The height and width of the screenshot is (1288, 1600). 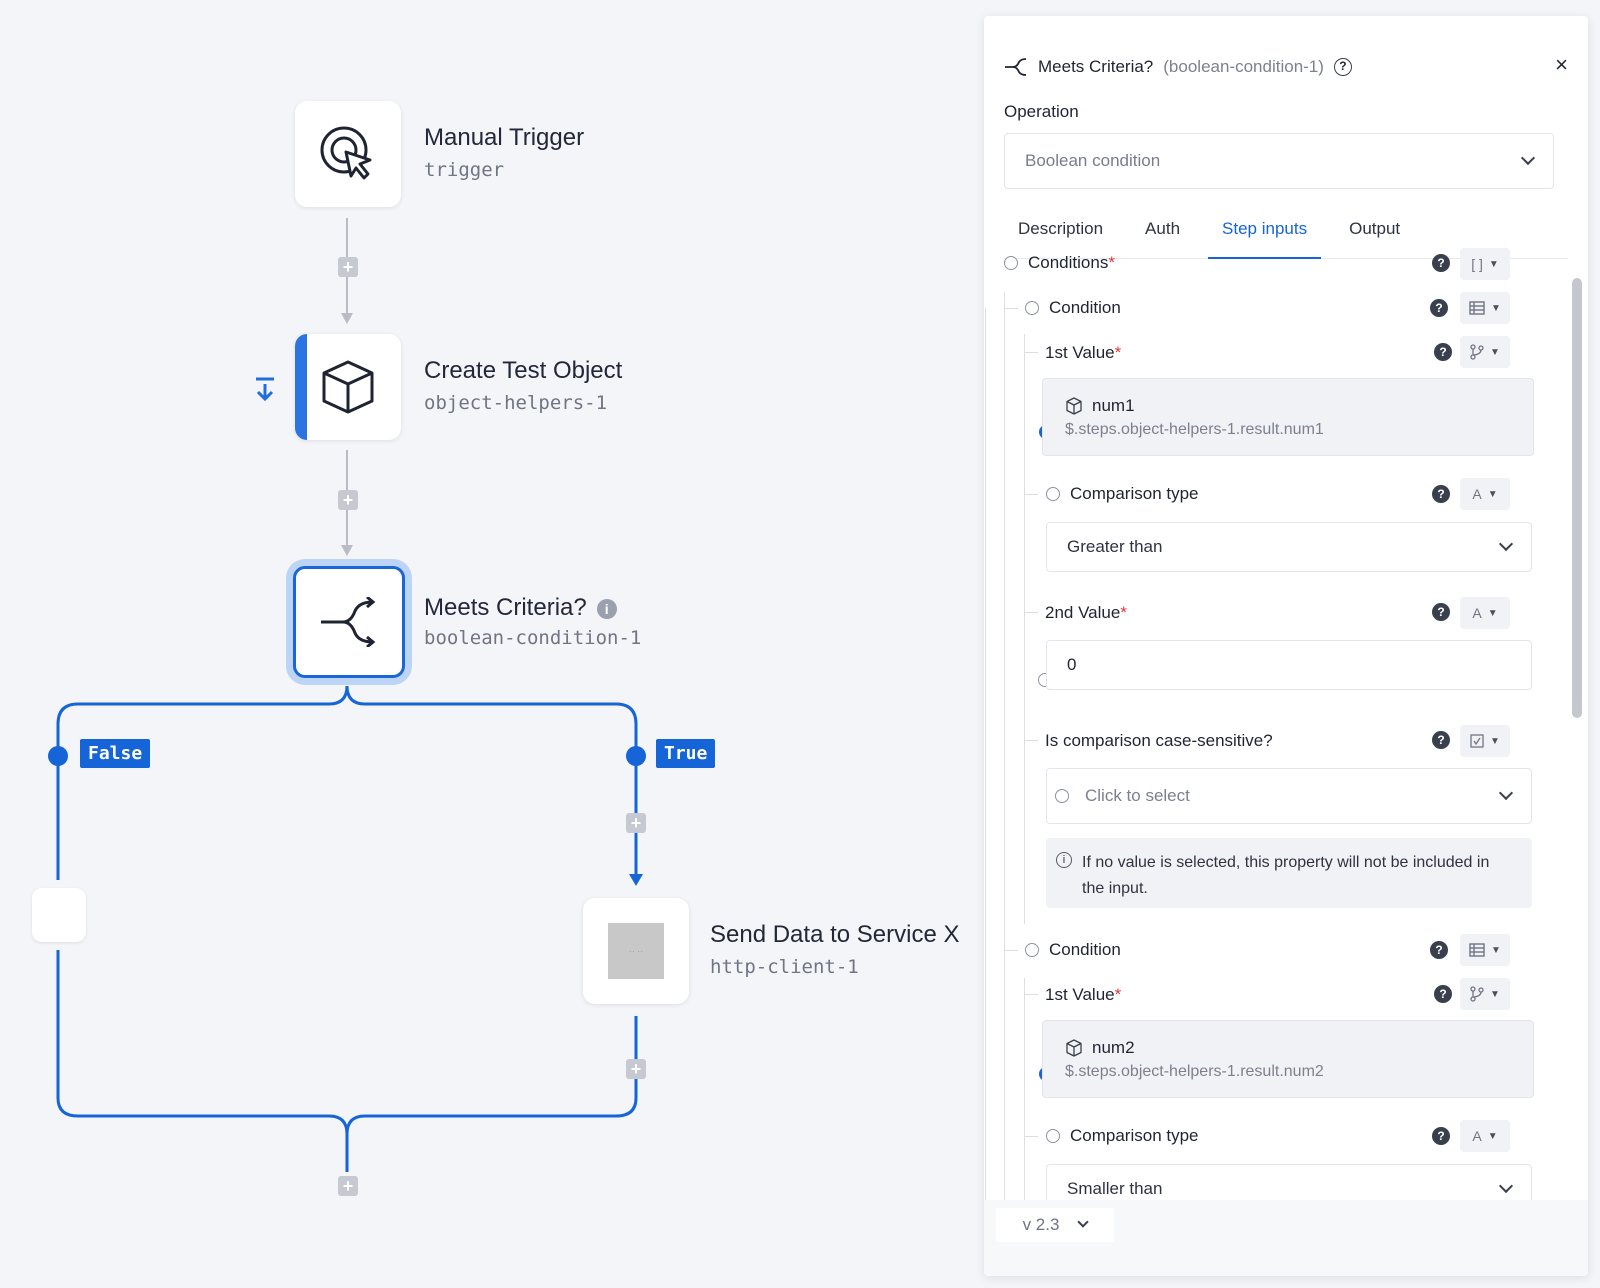 I want to click on select-value: Greater than, so click(x=1115, y=546).